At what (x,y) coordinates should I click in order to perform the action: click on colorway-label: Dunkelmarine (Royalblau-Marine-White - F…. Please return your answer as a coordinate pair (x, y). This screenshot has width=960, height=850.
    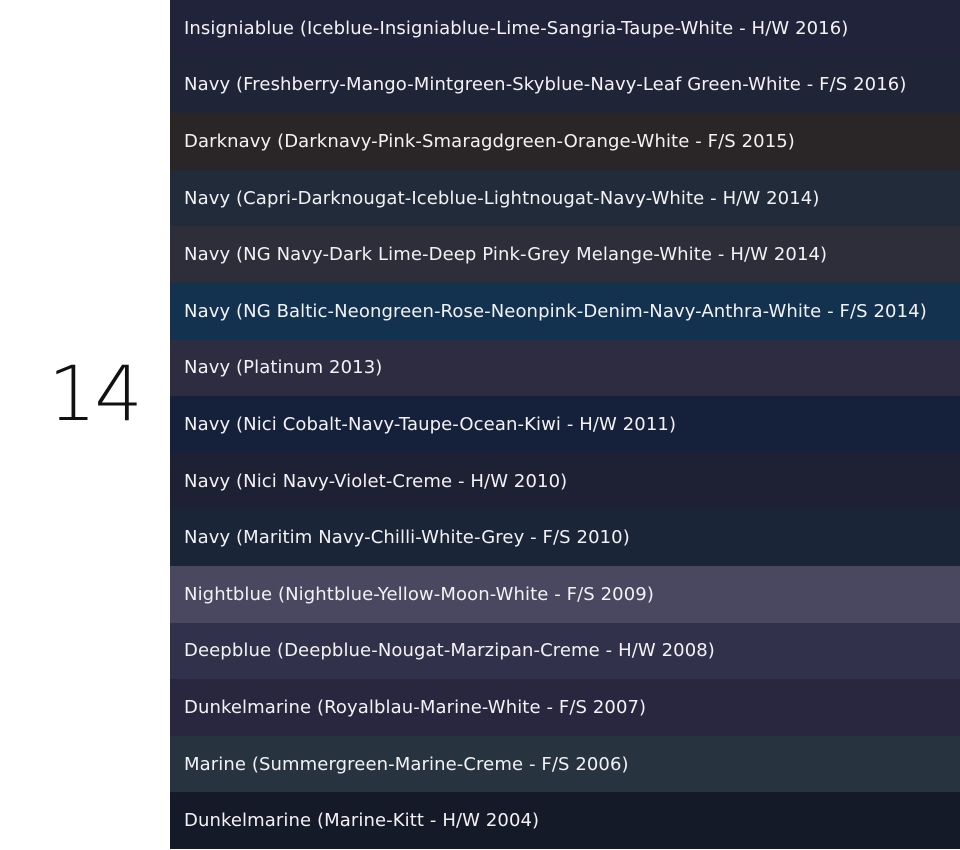
    Looking at the image, I should click on (415, 707).